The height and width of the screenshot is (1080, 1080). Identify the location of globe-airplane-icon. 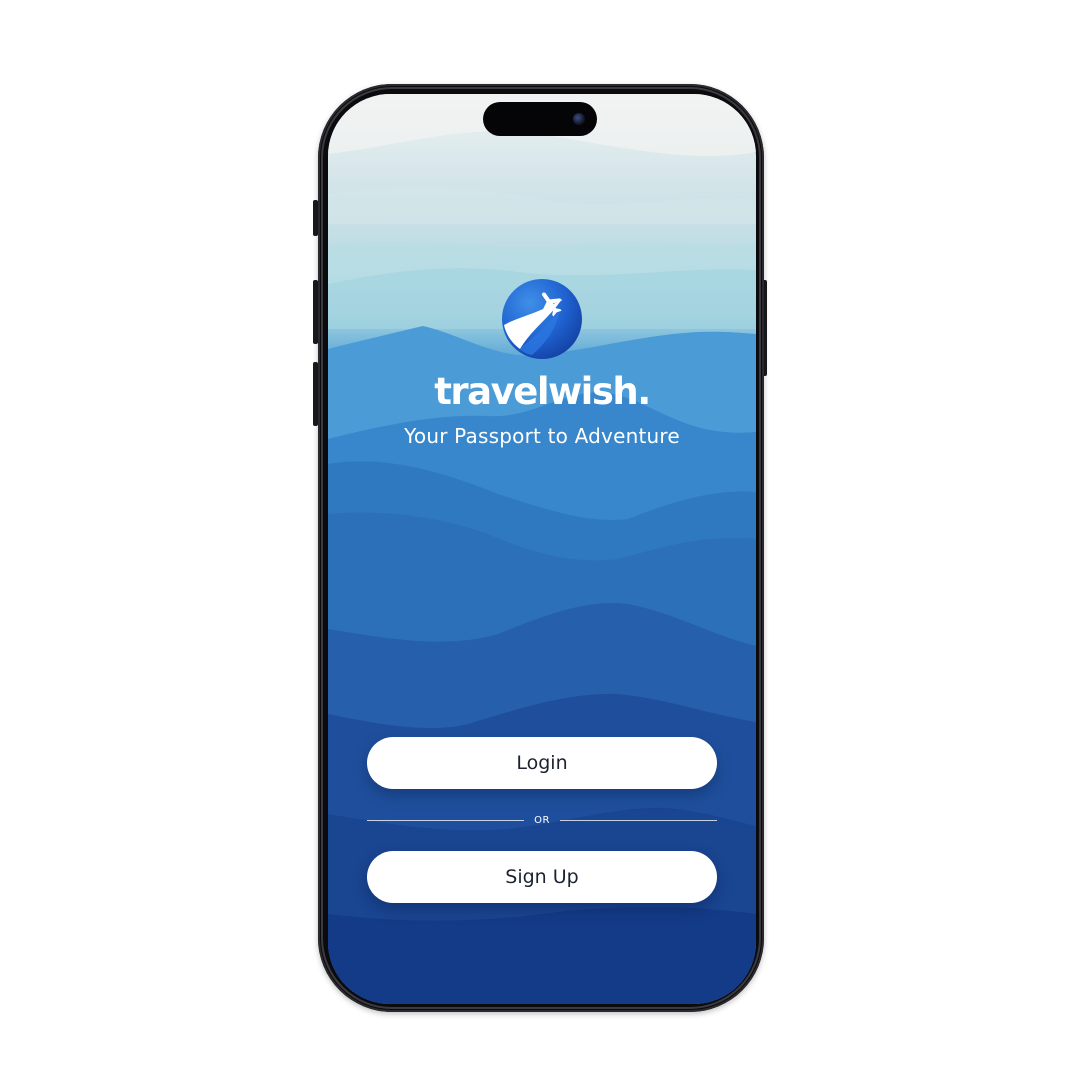
(542, 319).